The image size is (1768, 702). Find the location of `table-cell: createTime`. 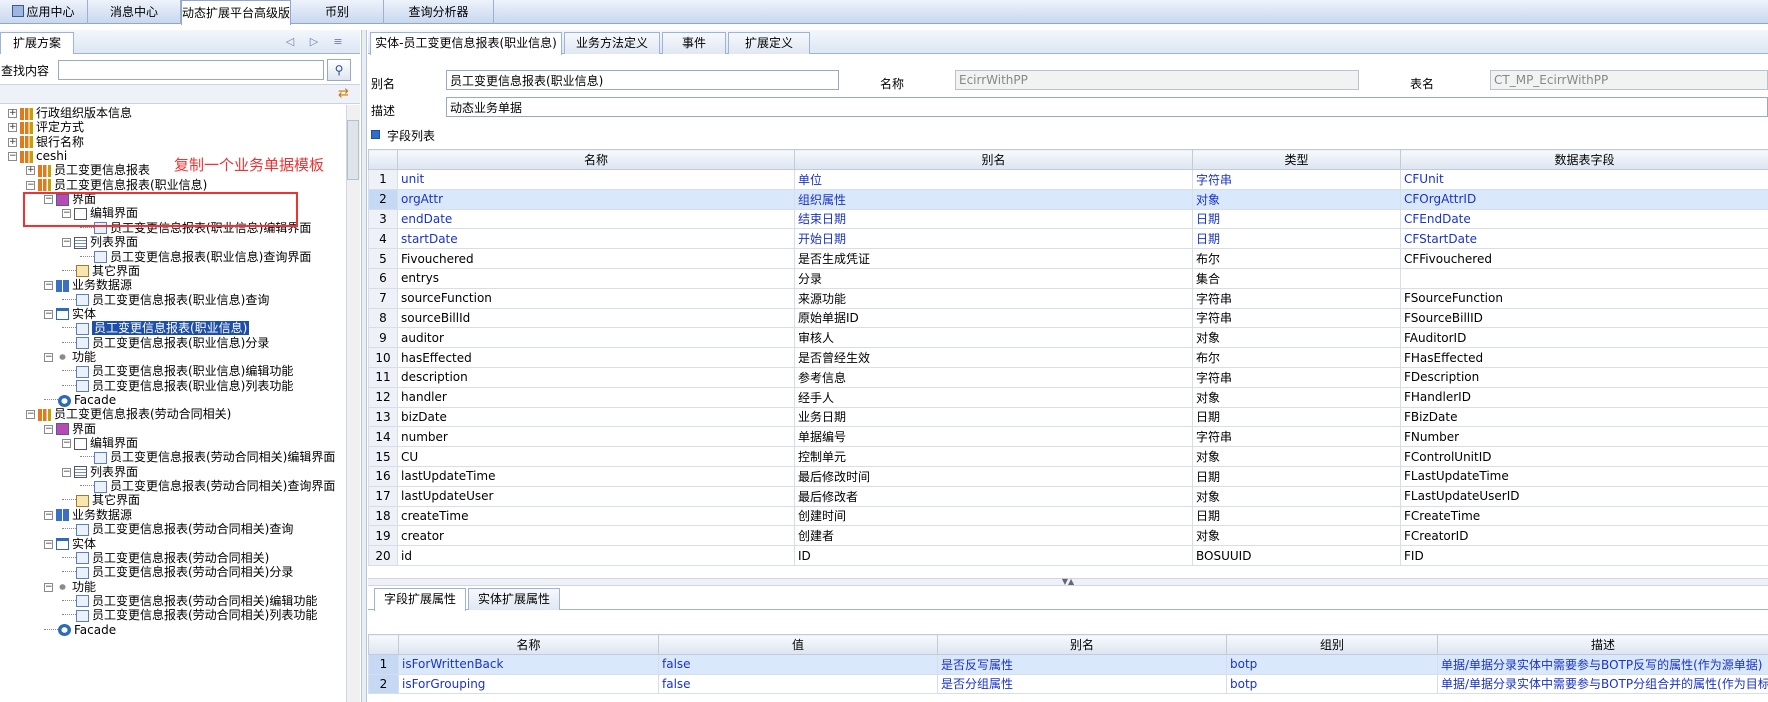

table-cell: createTime is located at coordinates (596, 516).